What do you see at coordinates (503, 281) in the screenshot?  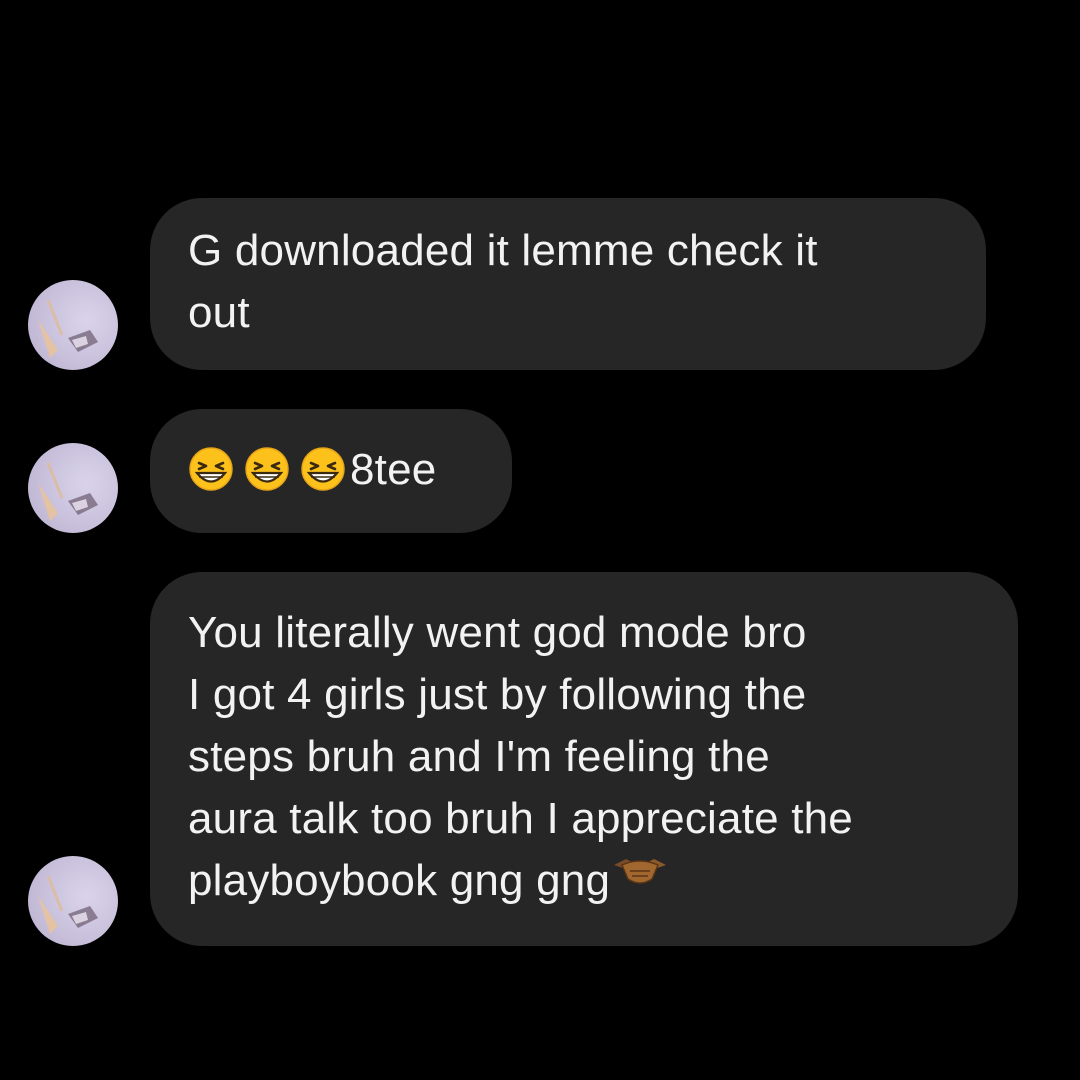 I see `message-text: G downloaded it lemme check it out` at bounding box center [503, 281].